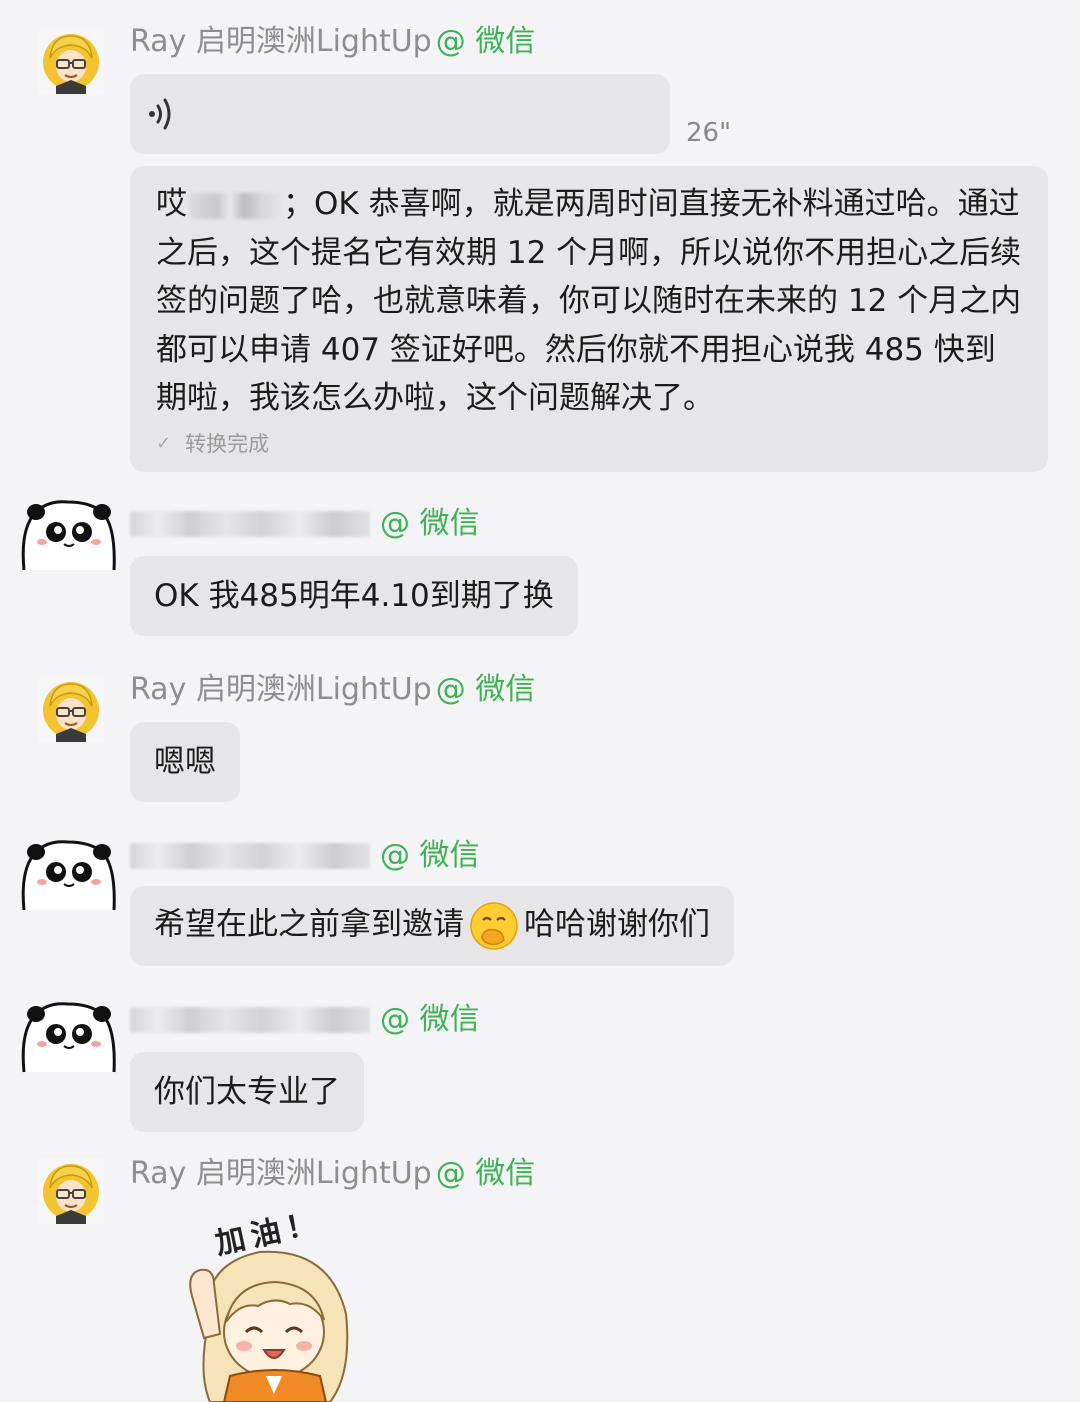 The image size is (1080, 1402). I want to click on check-icon: ✓, so click(164, 443).